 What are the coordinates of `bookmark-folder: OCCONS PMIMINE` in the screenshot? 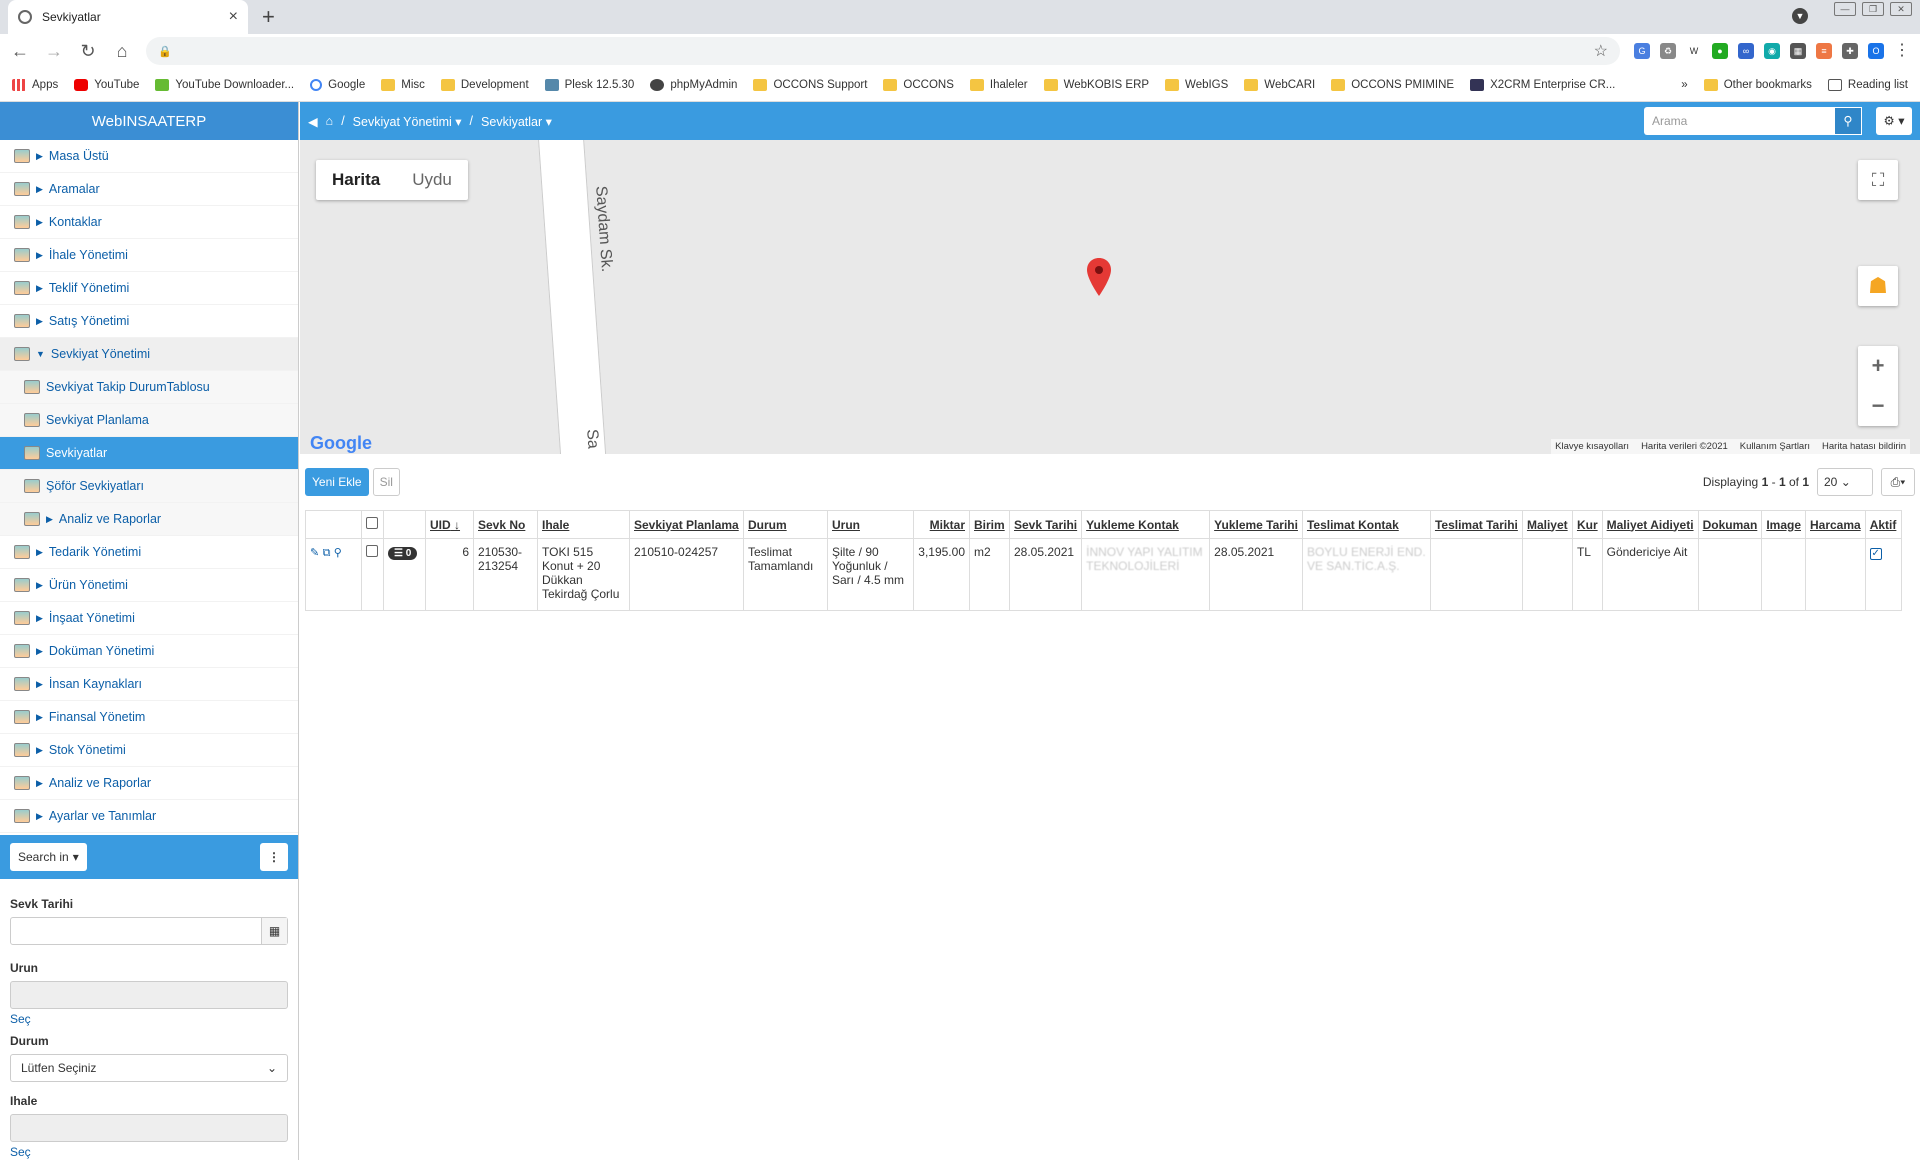 It's located at (1392, 84).